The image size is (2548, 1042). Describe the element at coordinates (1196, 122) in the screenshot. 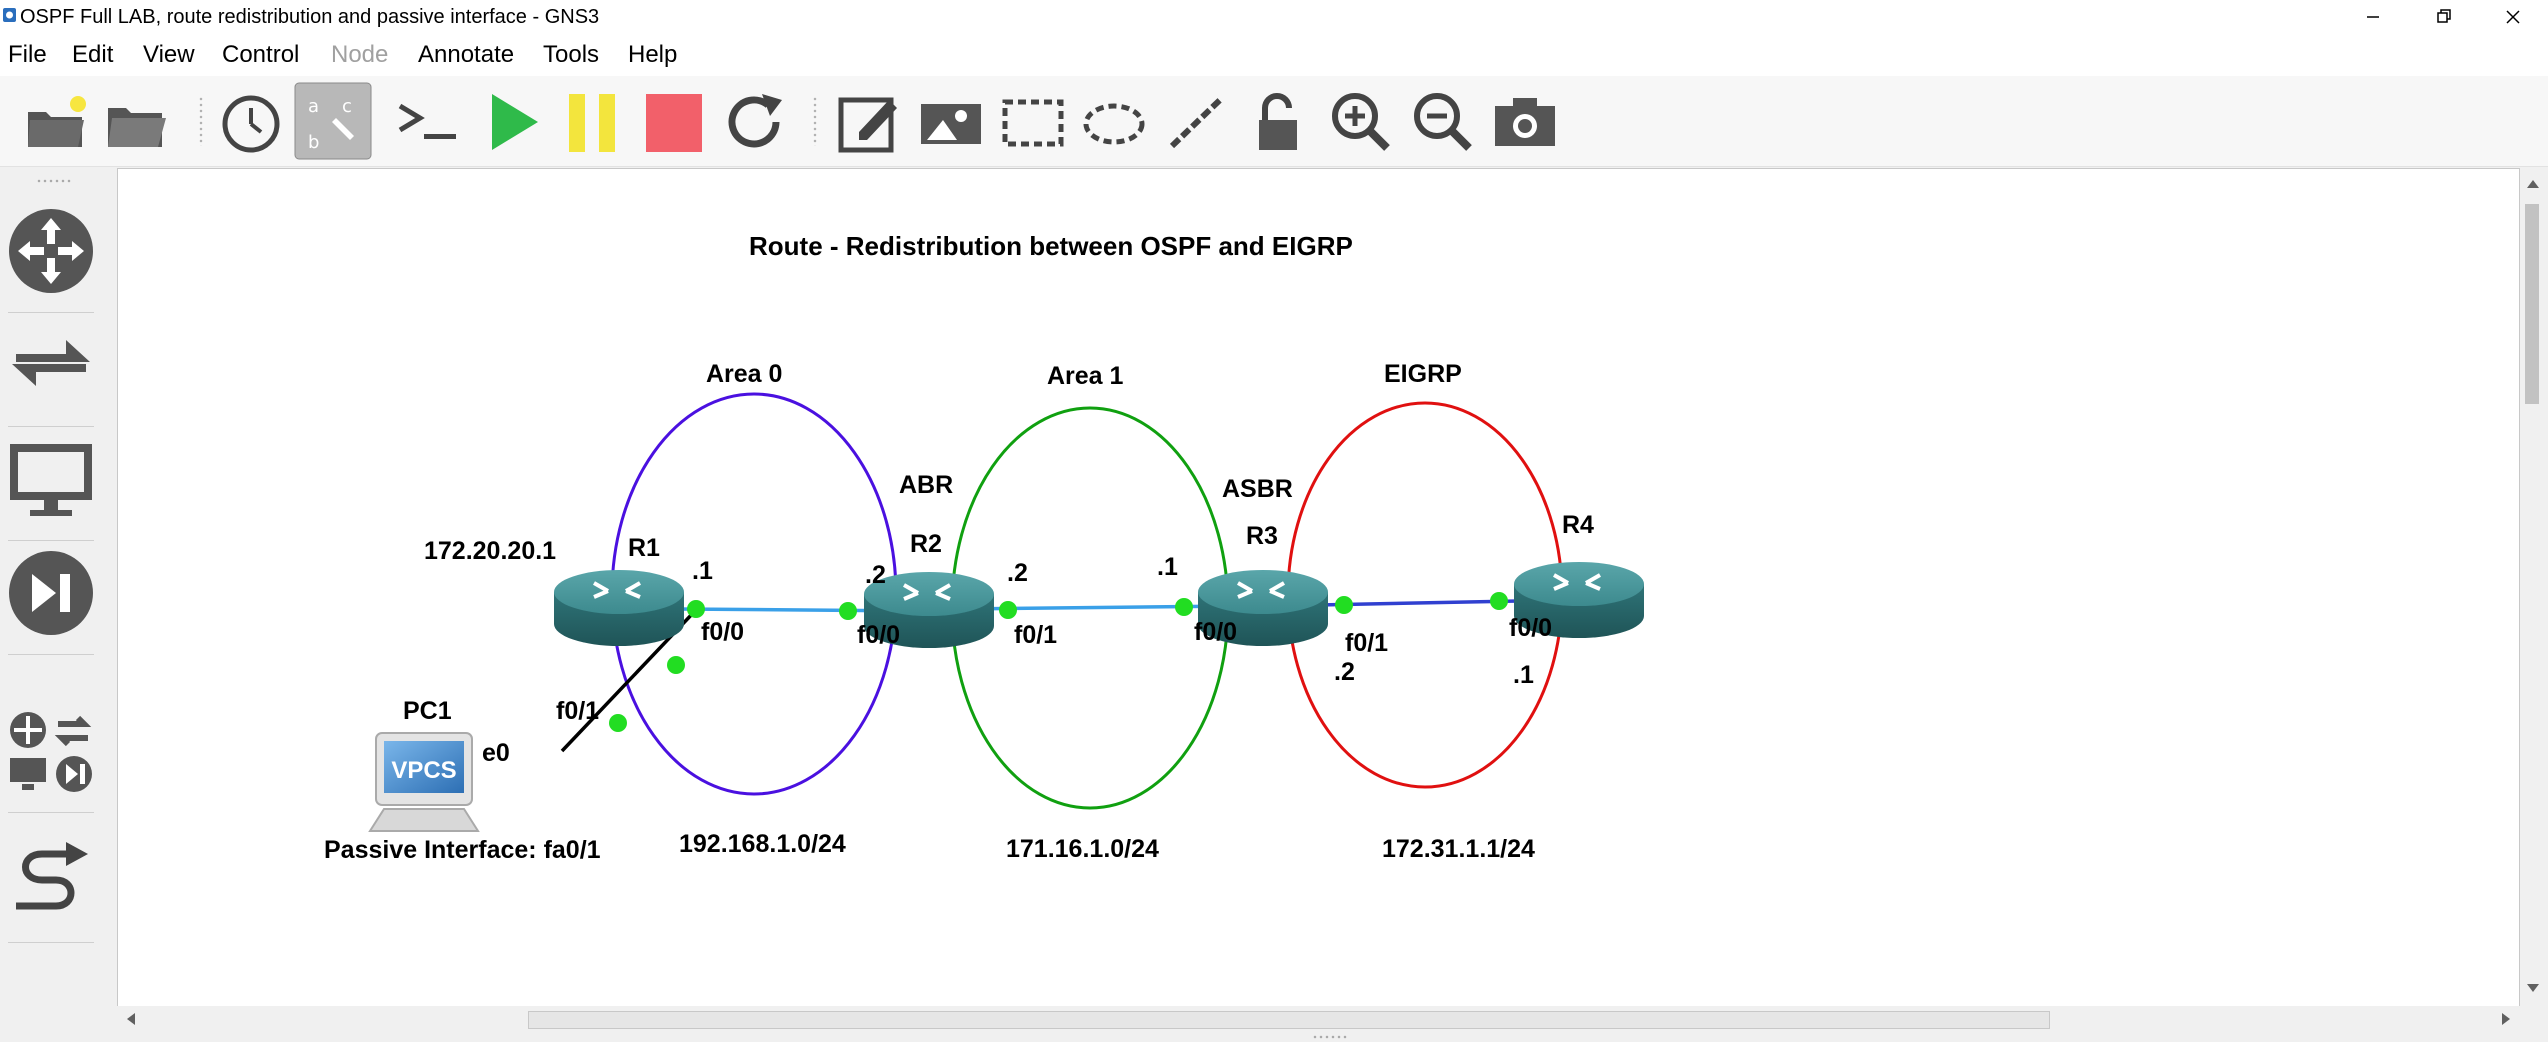

I see `draw-line-icon` at that location.